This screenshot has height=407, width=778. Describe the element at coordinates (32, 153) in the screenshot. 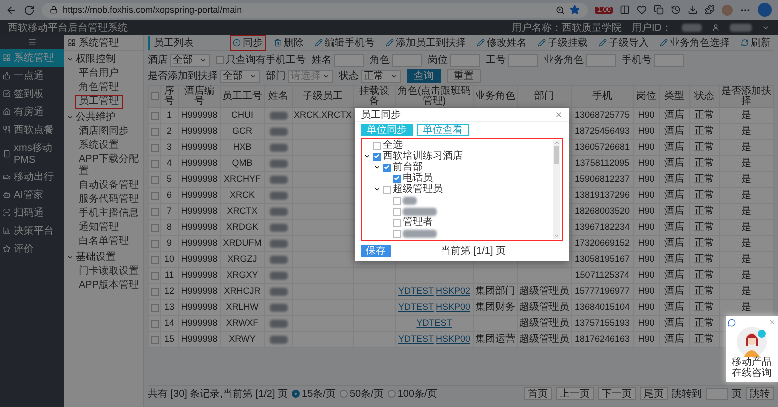

I see `nav-item: xms移动PMS` at that location.